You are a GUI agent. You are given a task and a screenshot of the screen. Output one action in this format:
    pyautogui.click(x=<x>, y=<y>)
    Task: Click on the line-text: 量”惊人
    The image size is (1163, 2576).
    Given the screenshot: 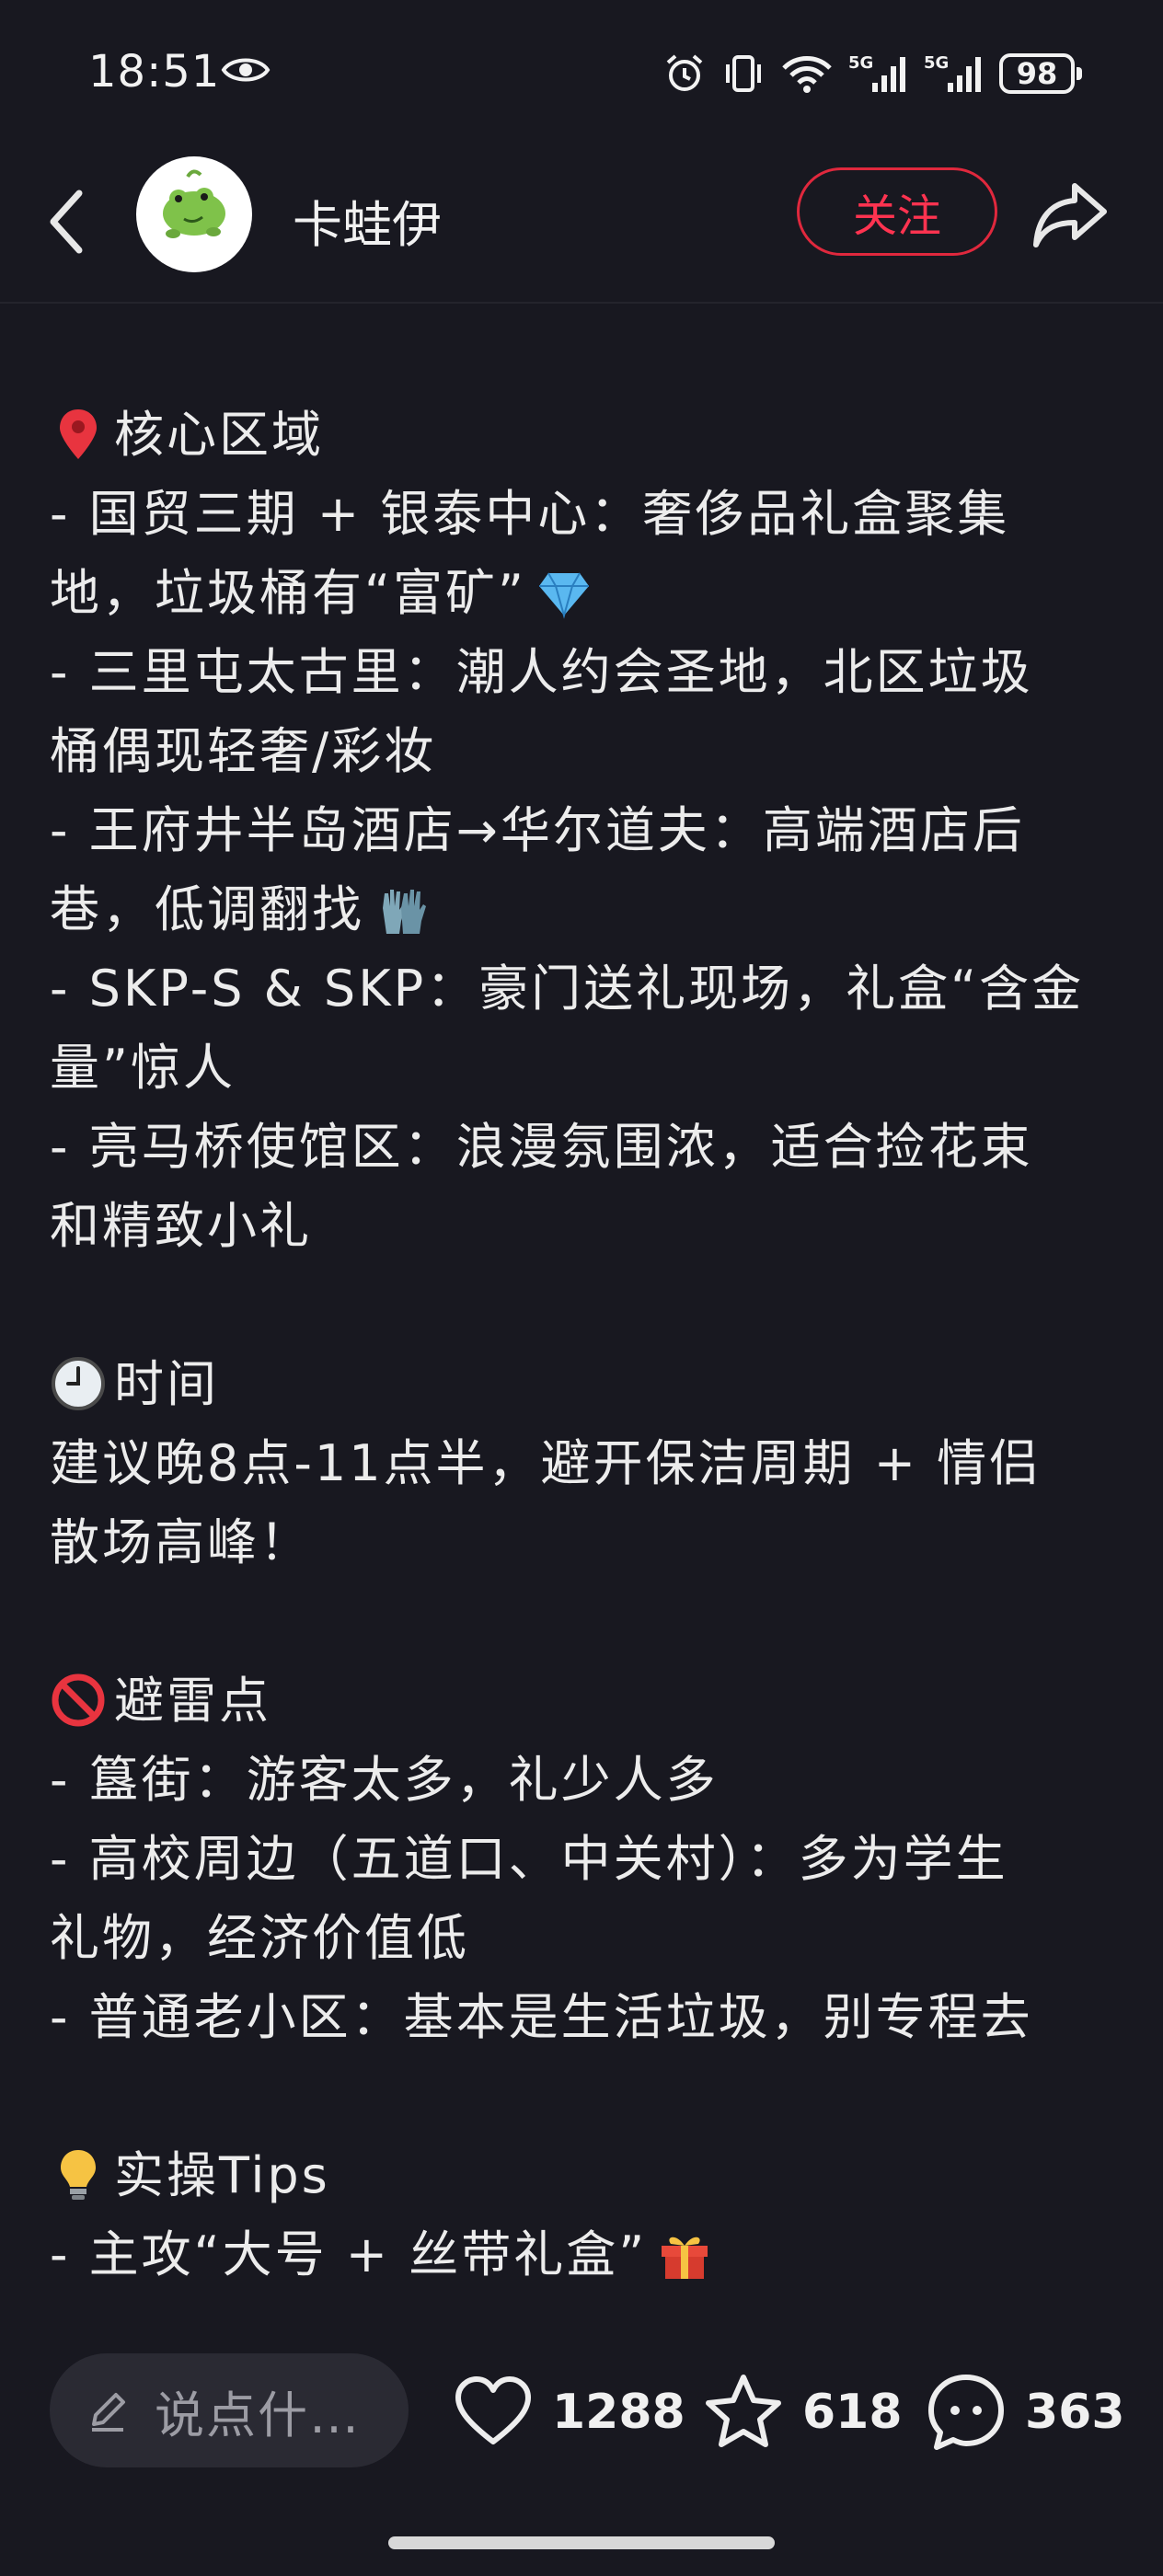 What is the action you would take?
    pyautogui.click(x=143, y=1068)
    